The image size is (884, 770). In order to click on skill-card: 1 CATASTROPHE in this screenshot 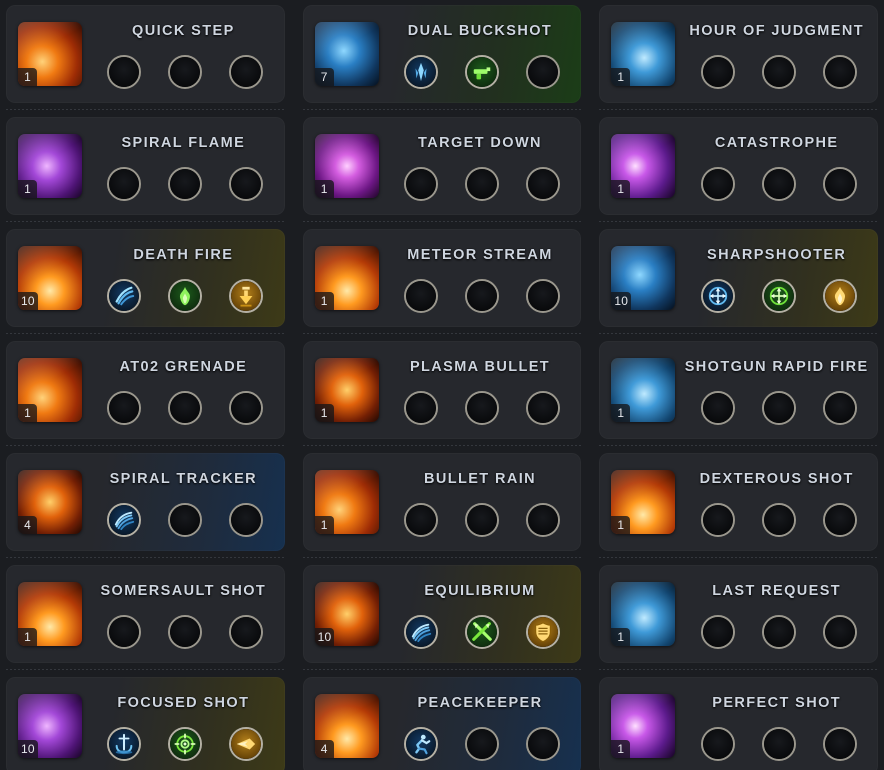, I will do `click(738, 166)`.